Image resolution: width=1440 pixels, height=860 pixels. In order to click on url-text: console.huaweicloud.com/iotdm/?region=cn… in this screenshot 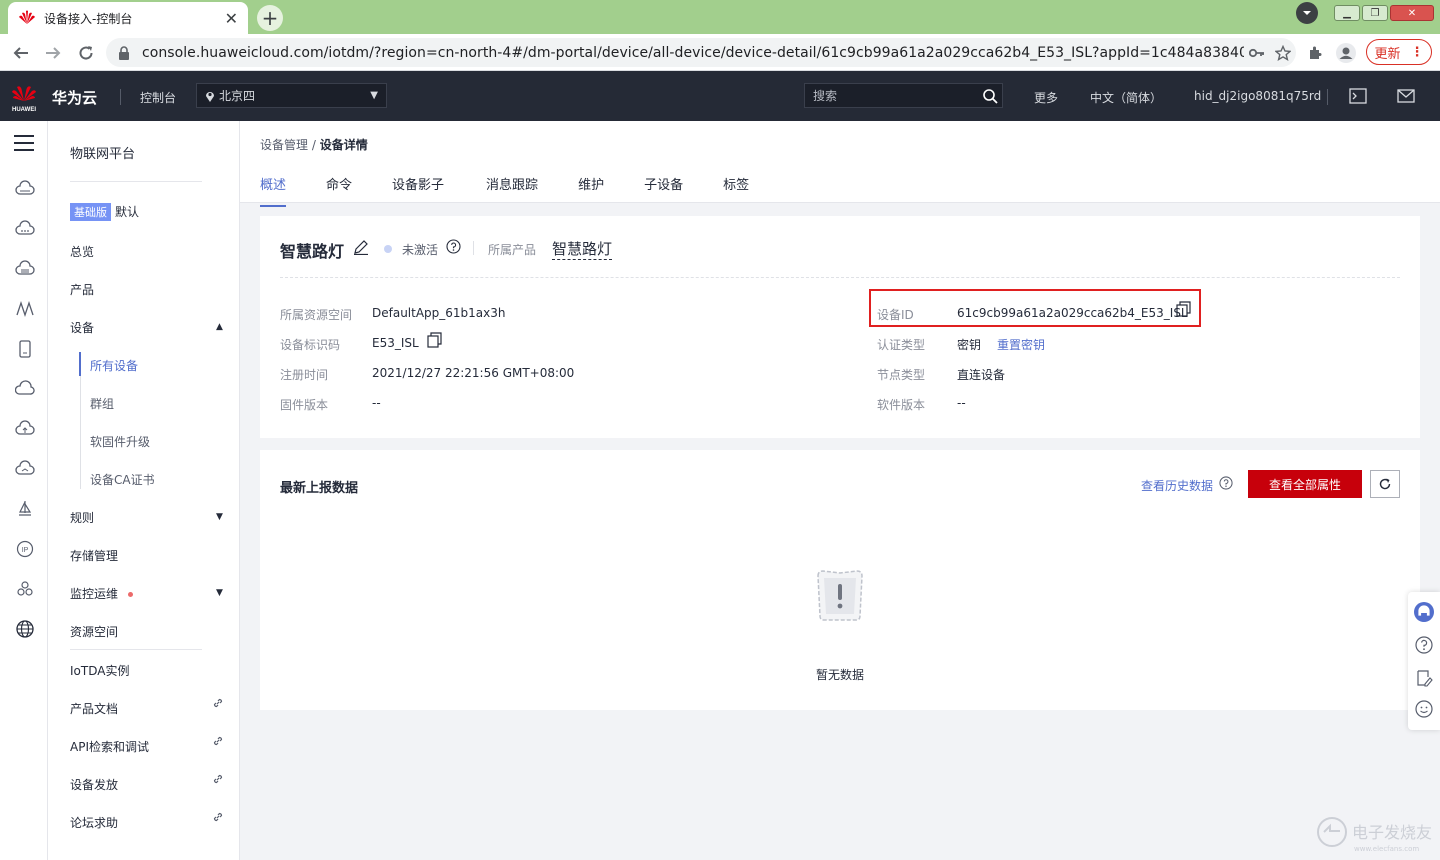, I will do `click(693, 53)`.